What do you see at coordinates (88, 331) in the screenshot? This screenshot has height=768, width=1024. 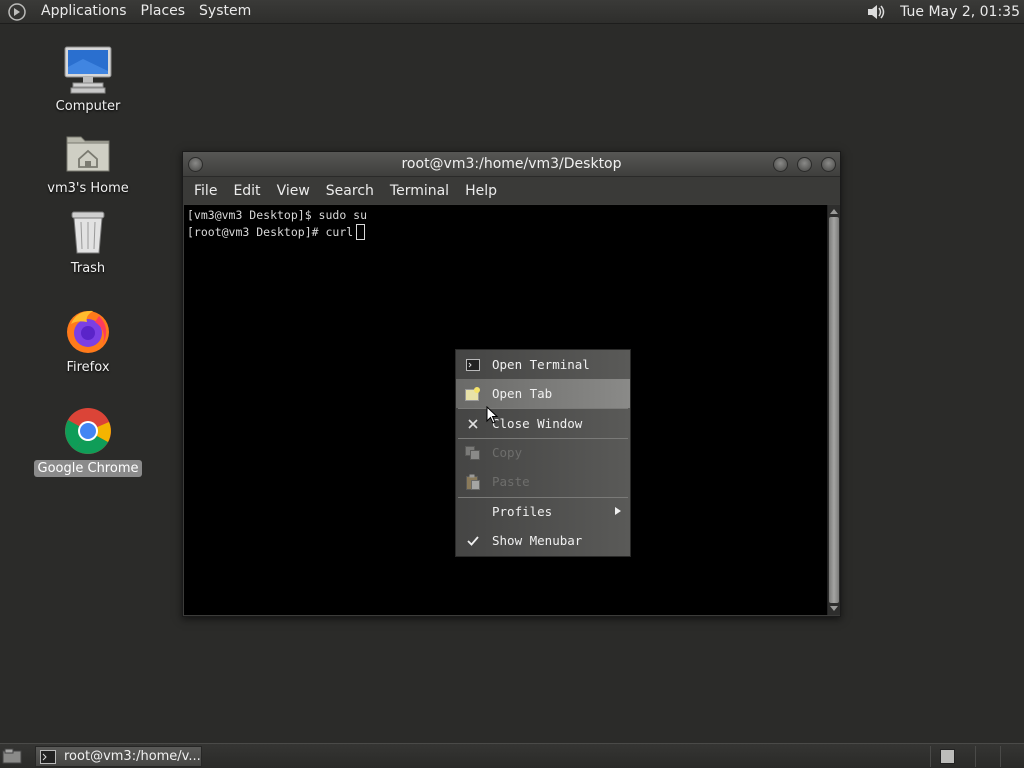 I see `firefox-icon` at bounding box center [88, 331].